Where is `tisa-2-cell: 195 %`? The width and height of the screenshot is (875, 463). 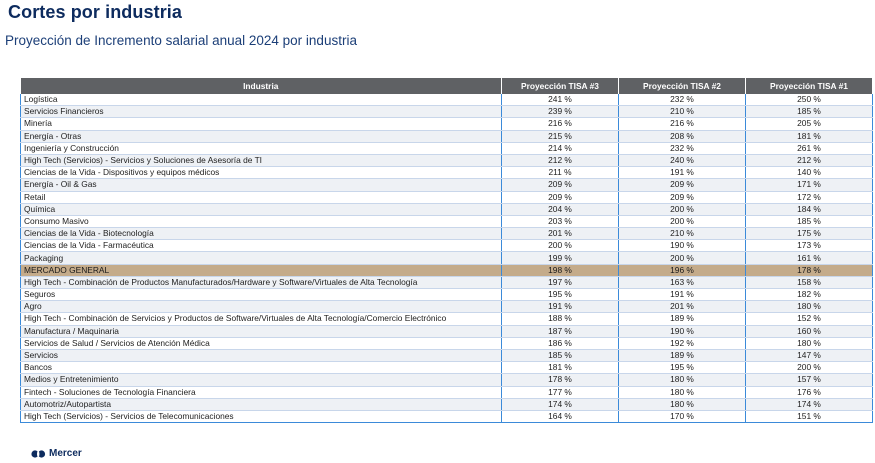 tisa-2-cell: 195 % is located at coordinates (682, 368).